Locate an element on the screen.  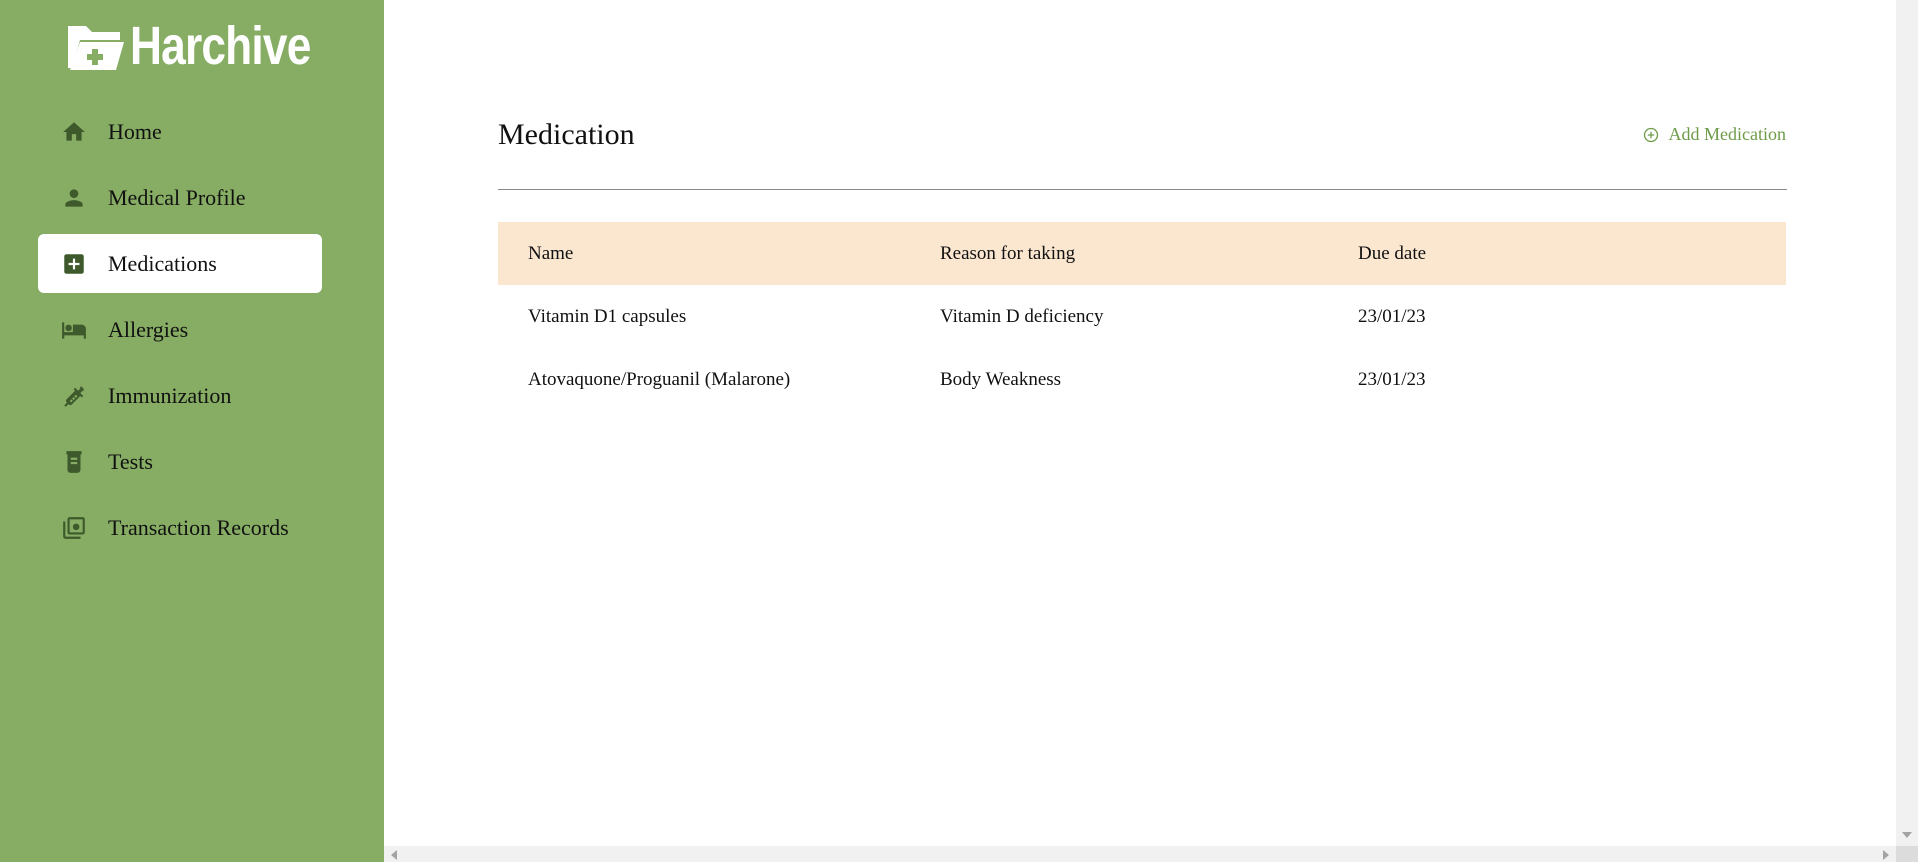
horizontal-scrollbar is located at coordinates (1140, 854).